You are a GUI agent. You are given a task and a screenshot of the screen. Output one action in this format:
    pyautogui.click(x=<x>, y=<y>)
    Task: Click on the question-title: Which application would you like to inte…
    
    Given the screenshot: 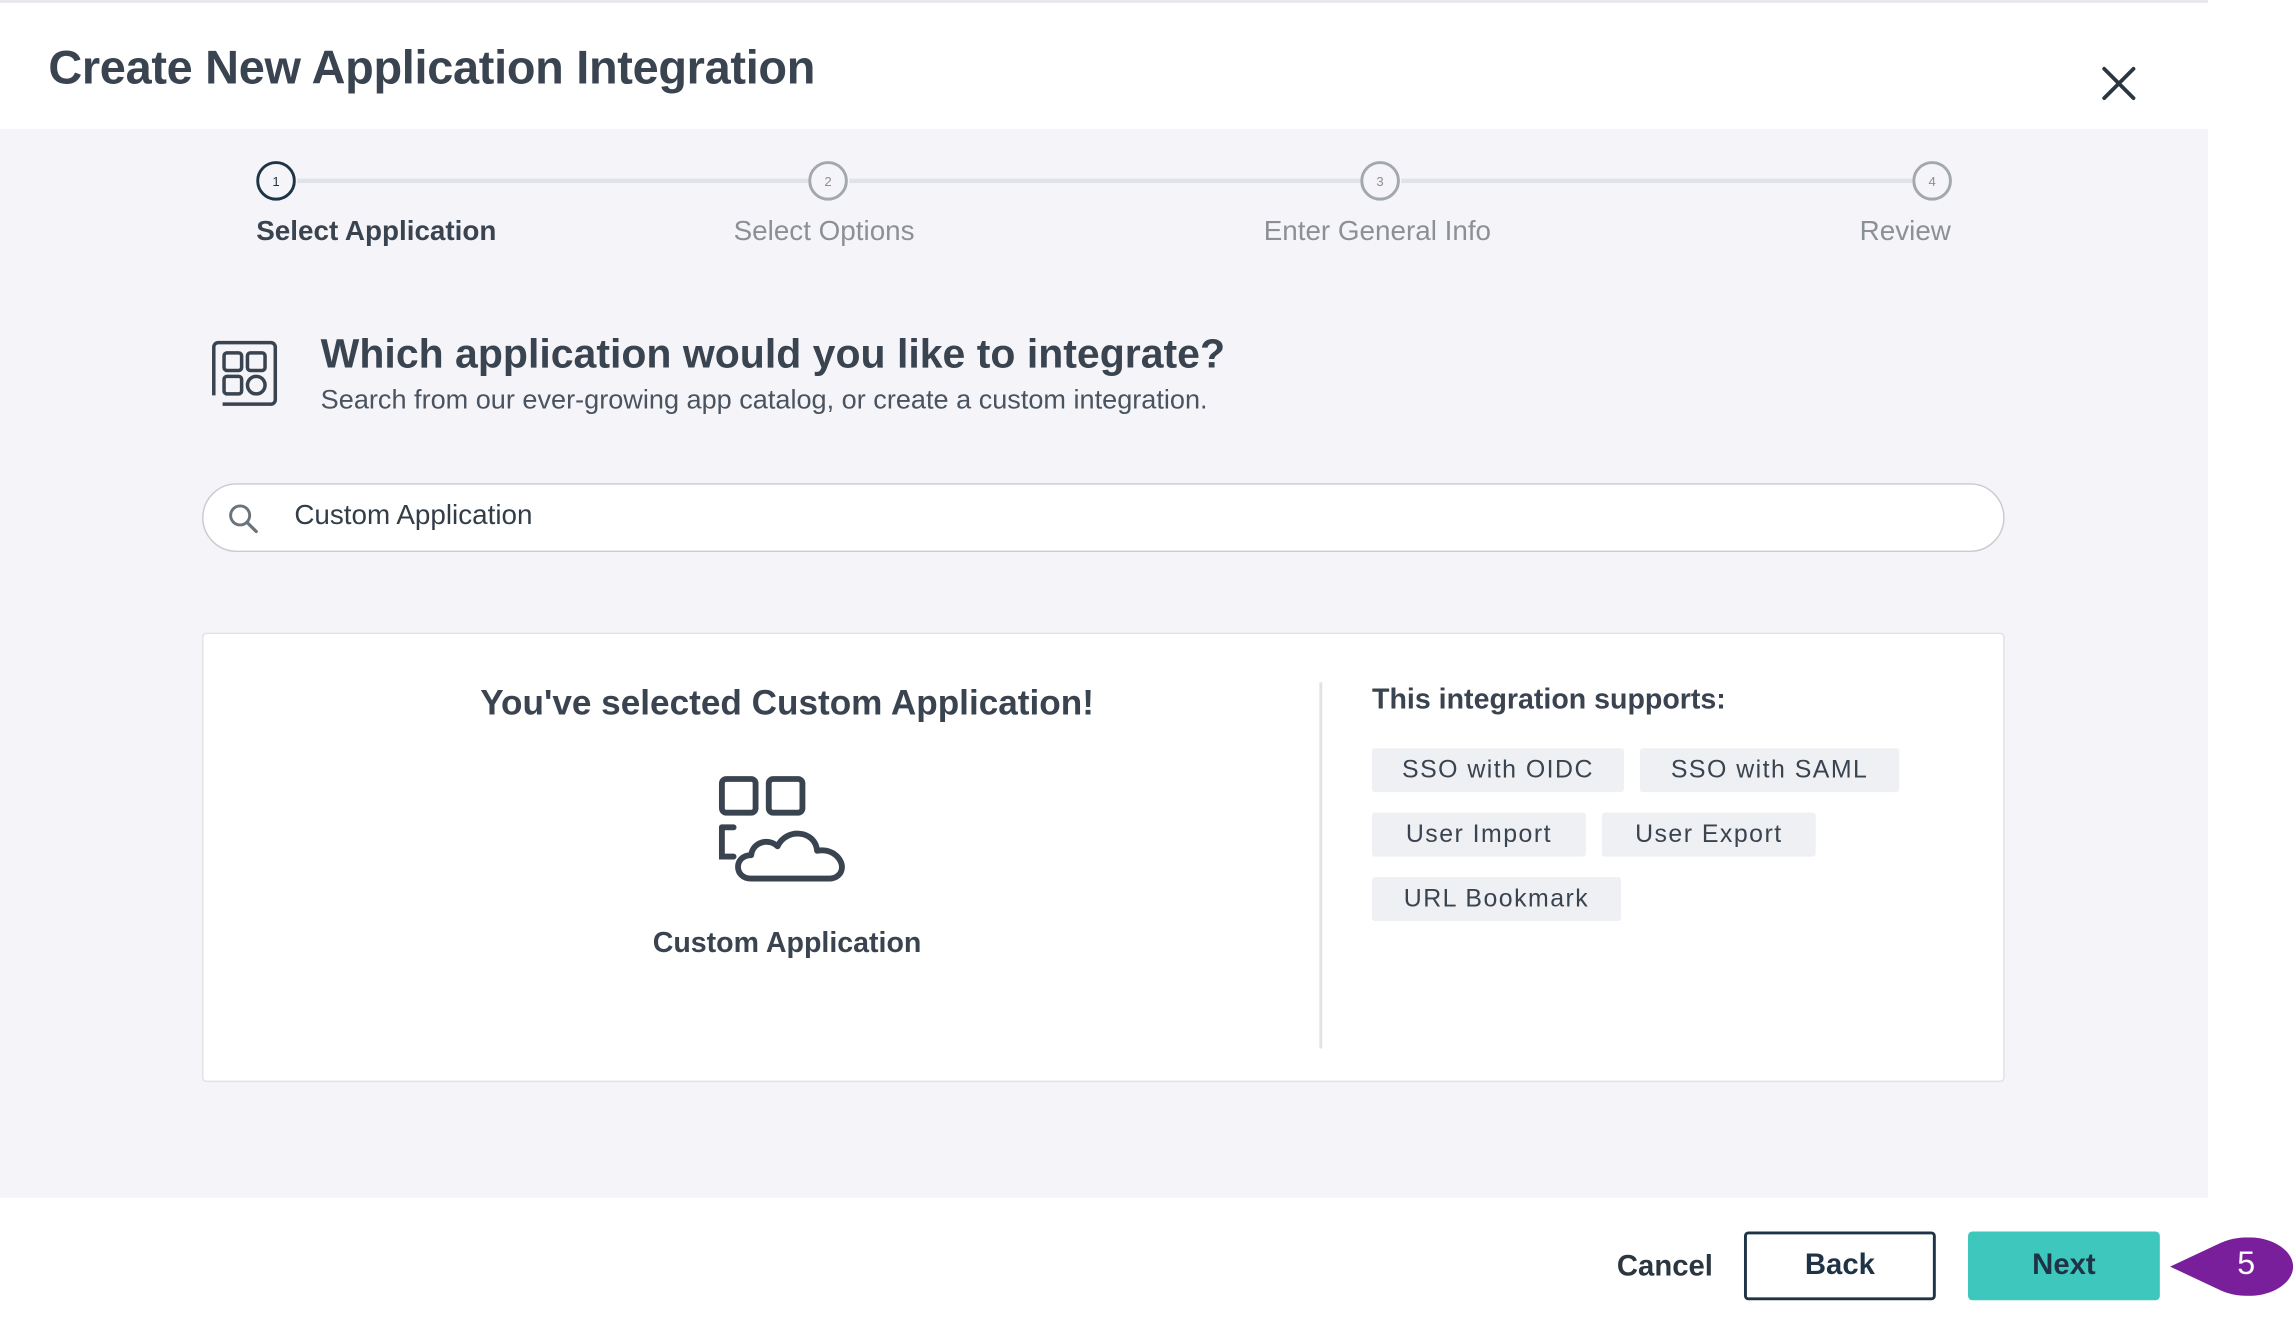 What is the action you would take?
    pyautogui.click(x=773, y=353)
    